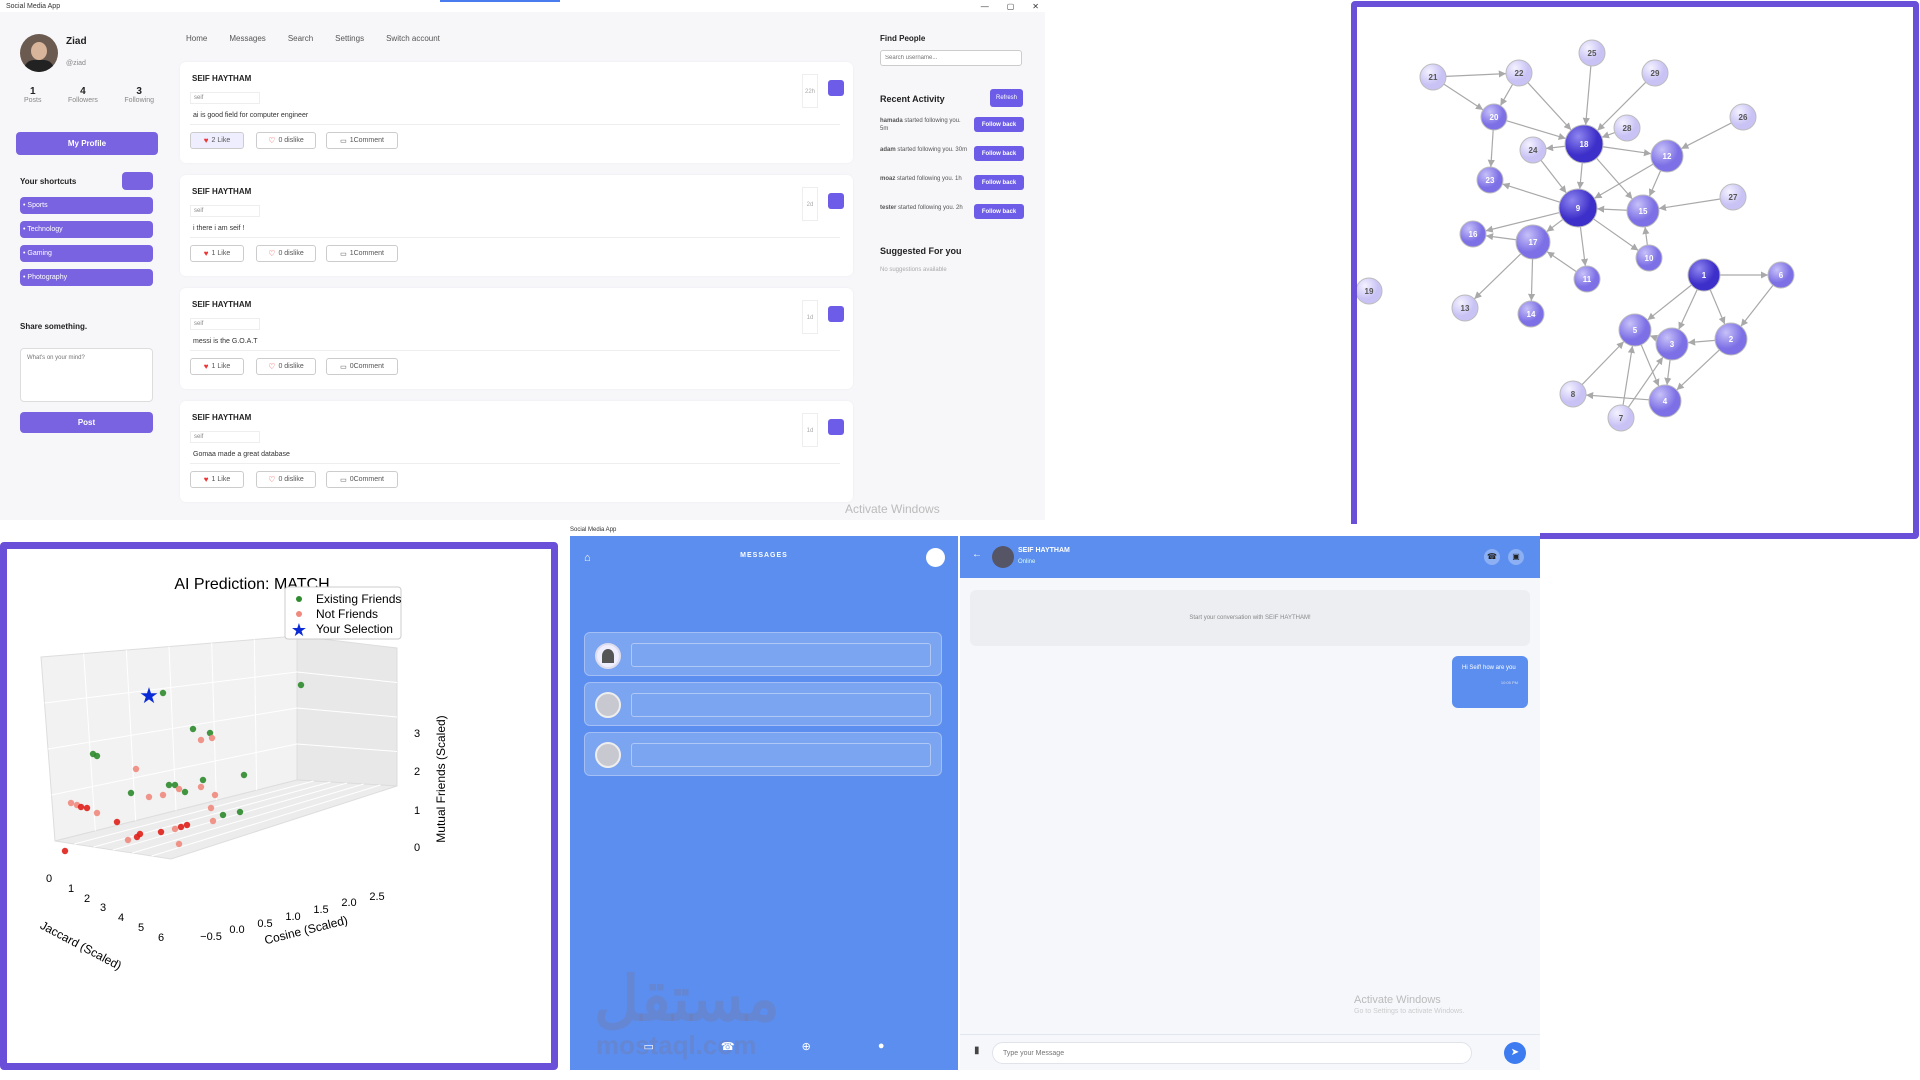 Image resolution: width=1920 pixels, height=1080 pixels. Describe the element at coordinates (86, 422) in the screenshot. I see `post-button: Post` at that location.